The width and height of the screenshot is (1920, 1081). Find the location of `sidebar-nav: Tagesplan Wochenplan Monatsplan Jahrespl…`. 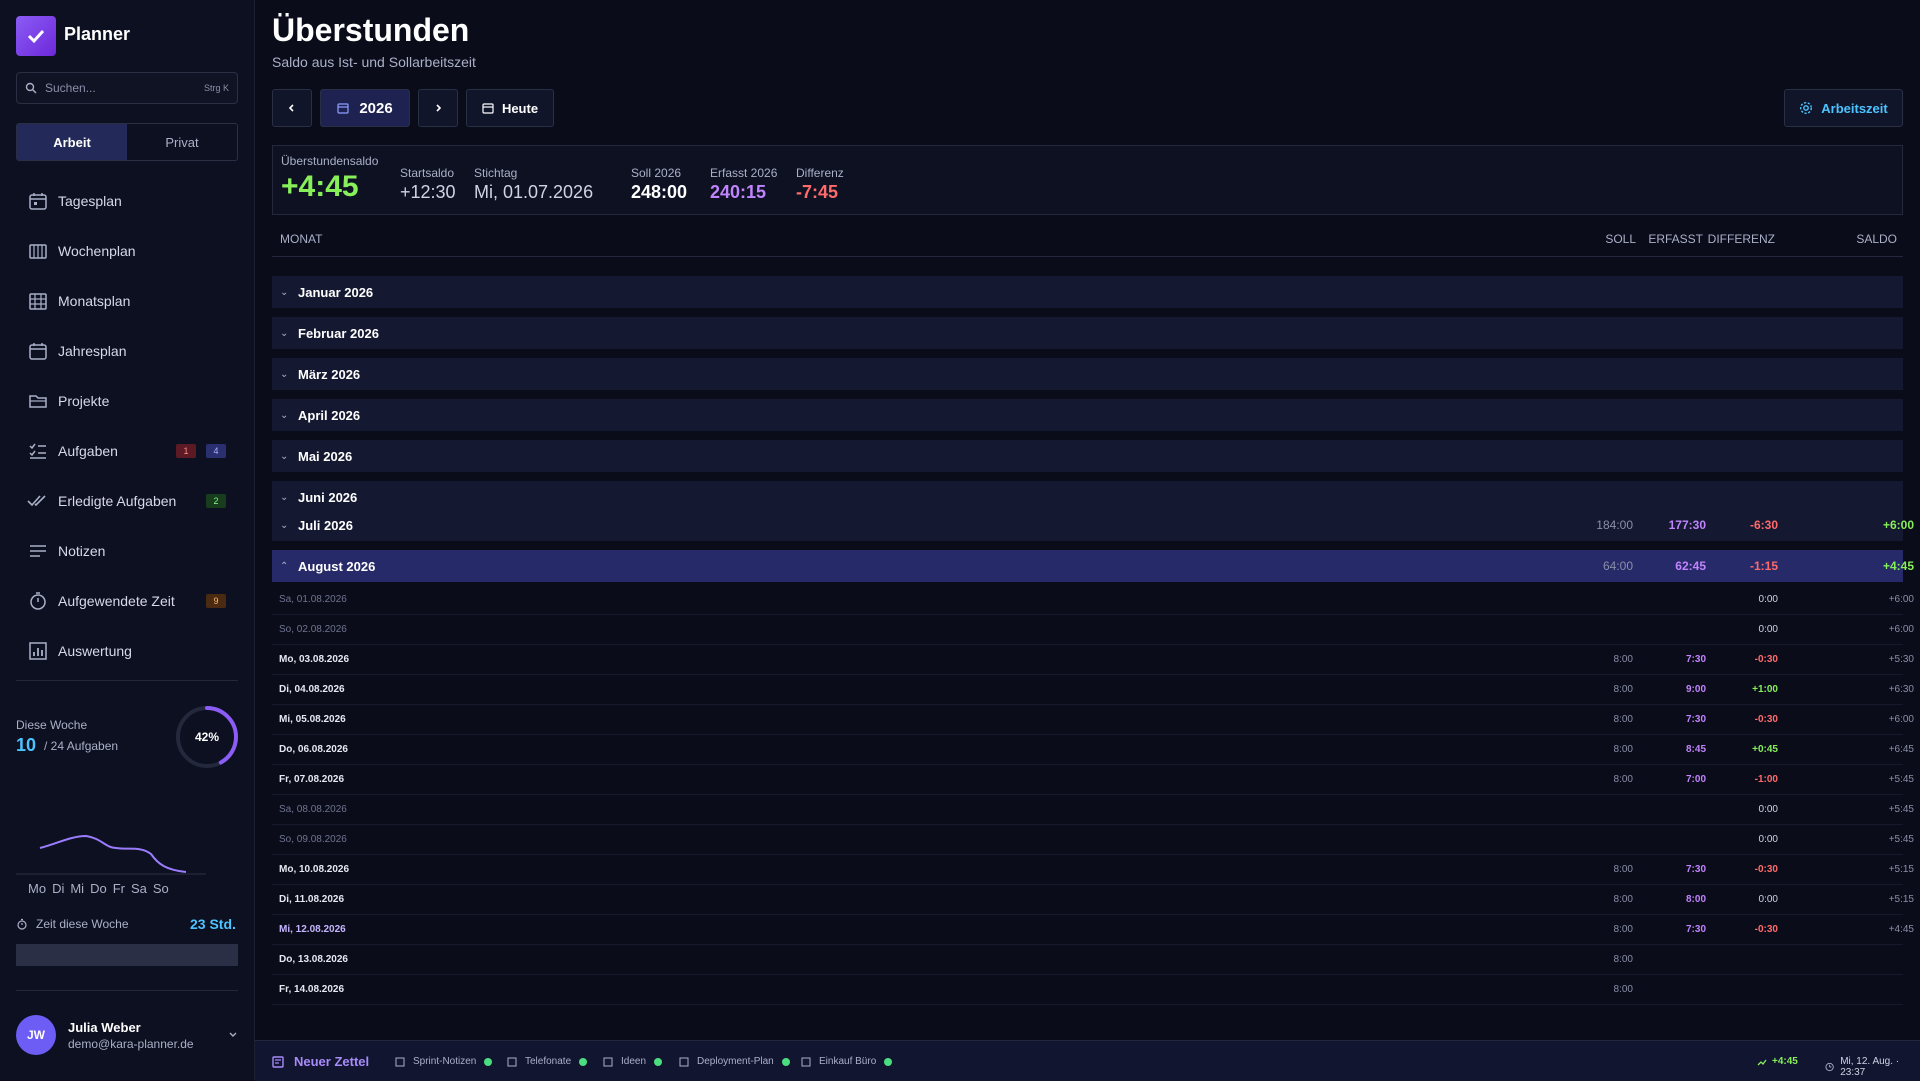

sidebar-nav: Tagesplan Wochenplan Monatsplan Jahrespl… is located at coordinates (127, 426).